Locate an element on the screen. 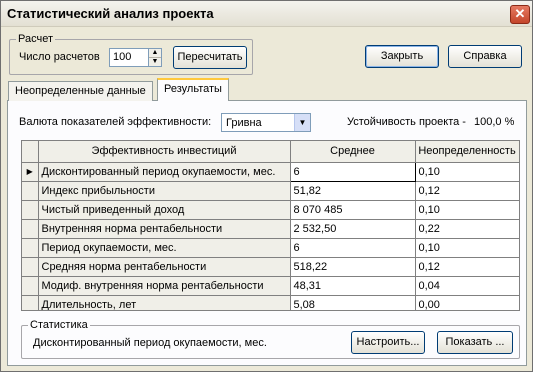 The width and height of the screenshot is (533, 372). recalculate-button: Пересчитать is located at coordinates (210, 57).